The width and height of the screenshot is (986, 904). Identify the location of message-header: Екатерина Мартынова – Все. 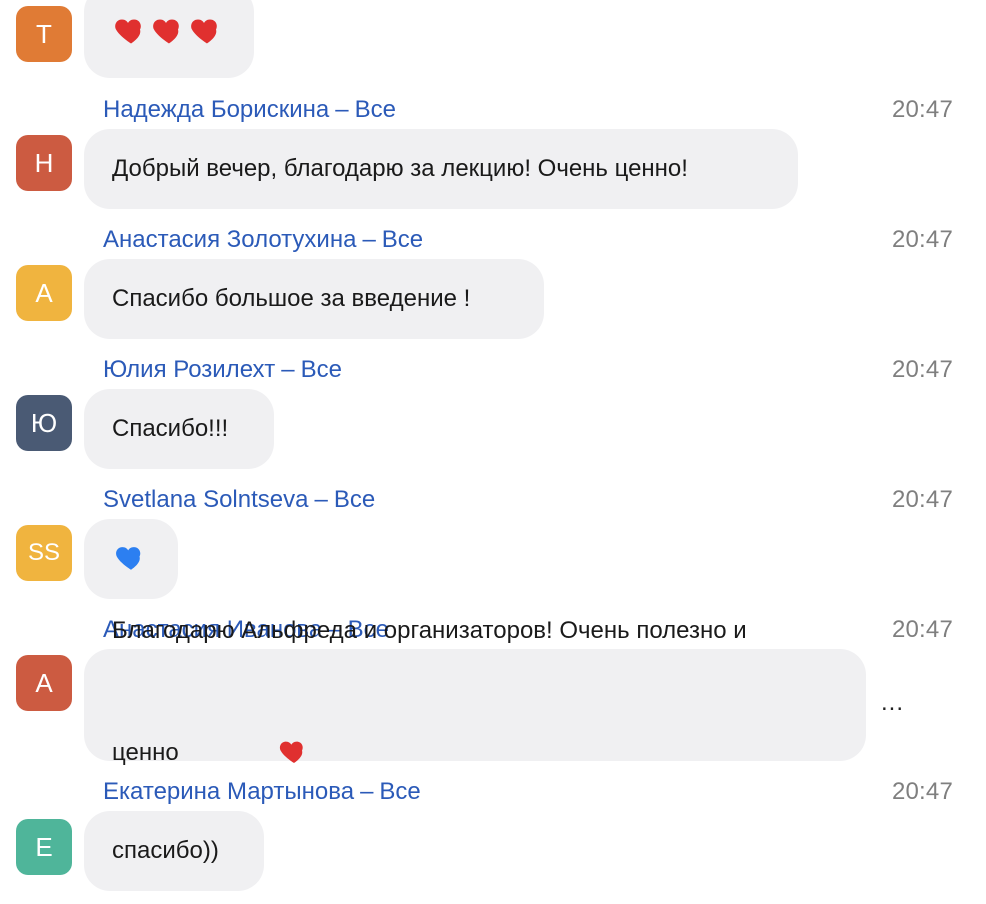
(262, 792).